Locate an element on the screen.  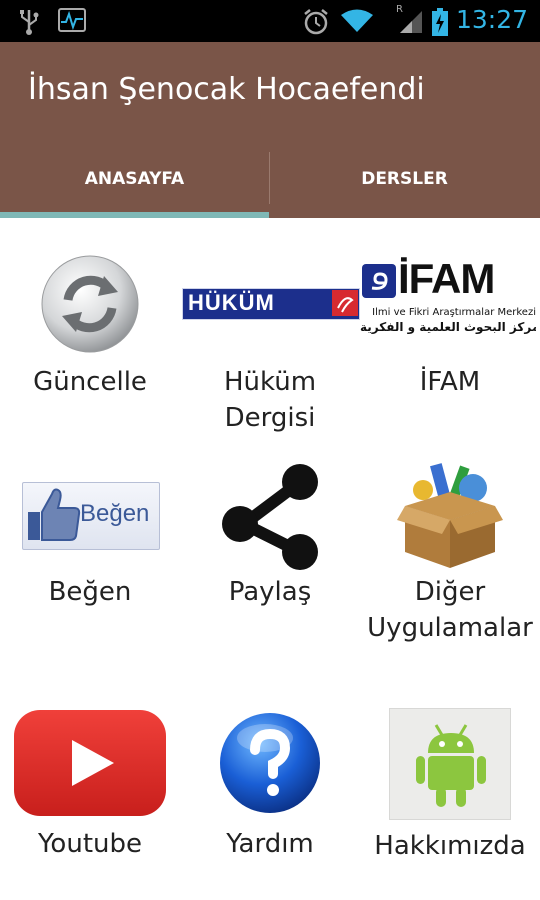
grid-item-hukum-dergisi: HÜKÜM Hüküm Dergisi is located at coordinates (270, 344).